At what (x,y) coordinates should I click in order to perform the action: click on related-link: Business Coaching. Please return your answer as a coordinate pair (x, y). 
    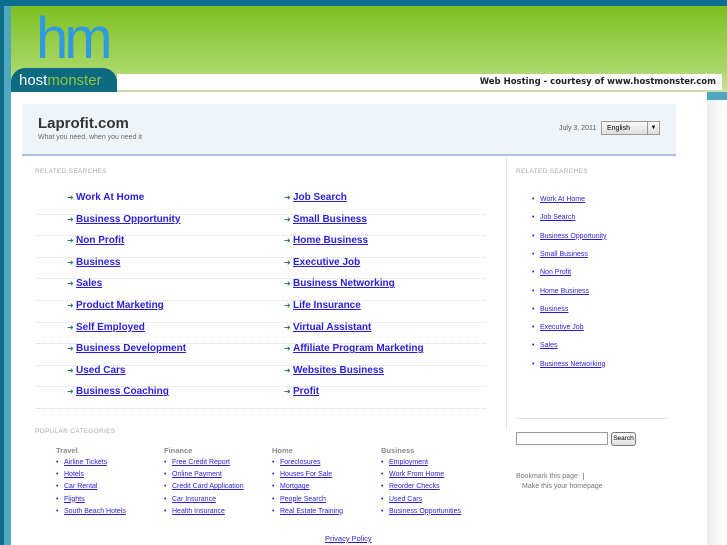
    Looking at the image, I should click on (122, 391).